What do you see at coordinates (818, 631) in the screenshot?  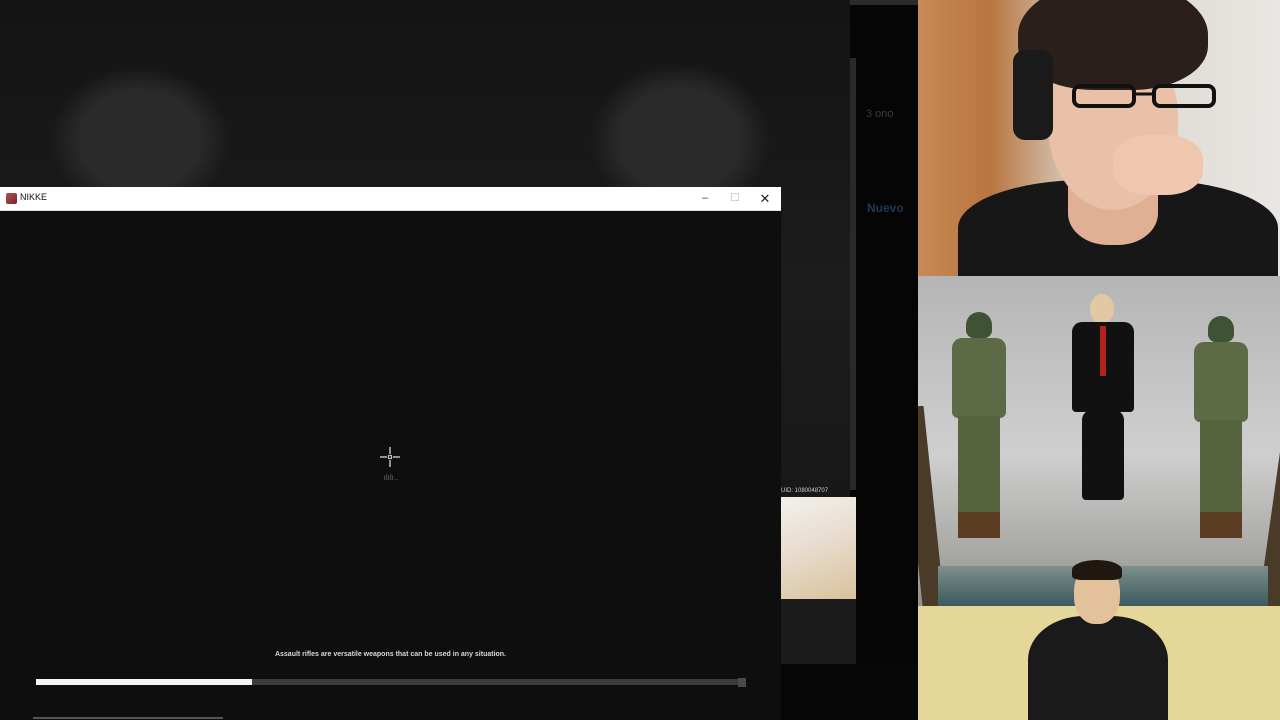 I see `background-dark-panel` at bounding box center [818, 631].